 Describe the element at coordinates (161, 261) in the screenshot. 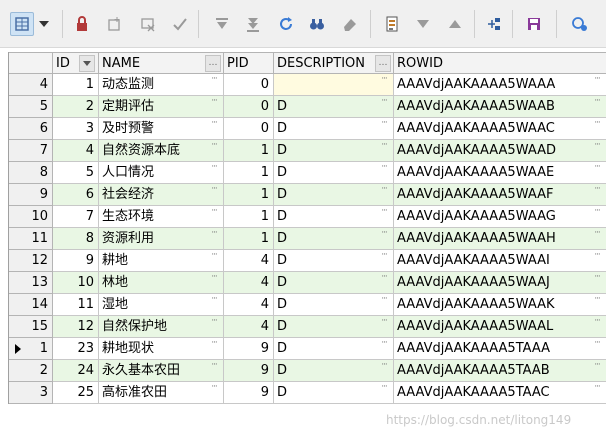

I see `cell-name: 耕地 ···` at that location.